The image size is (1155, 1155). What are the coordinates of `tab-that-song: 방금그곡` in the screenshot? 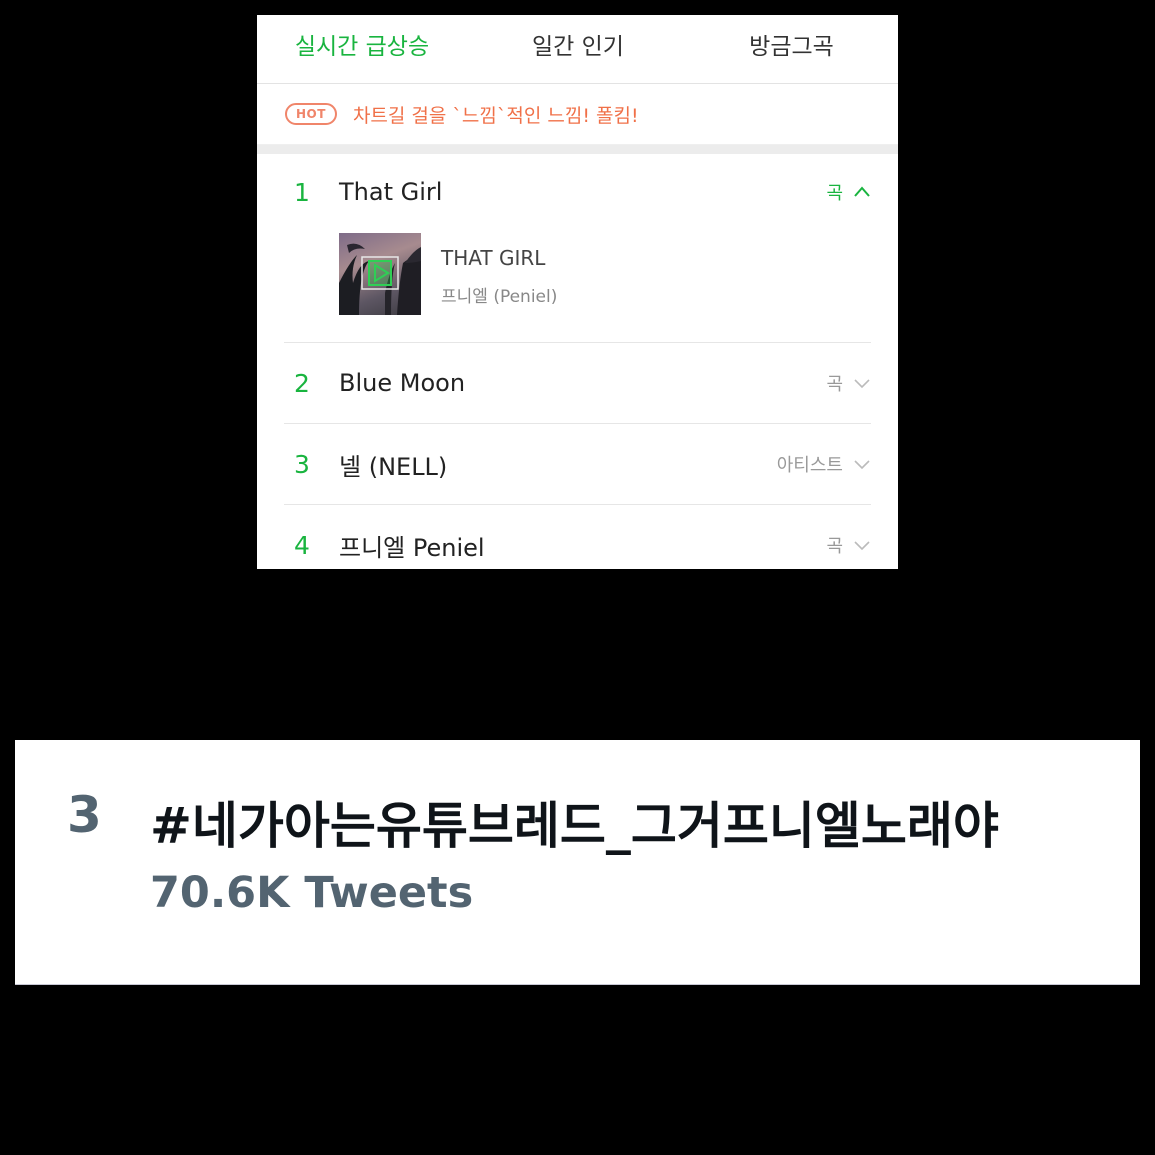 It's located at (791, 44).